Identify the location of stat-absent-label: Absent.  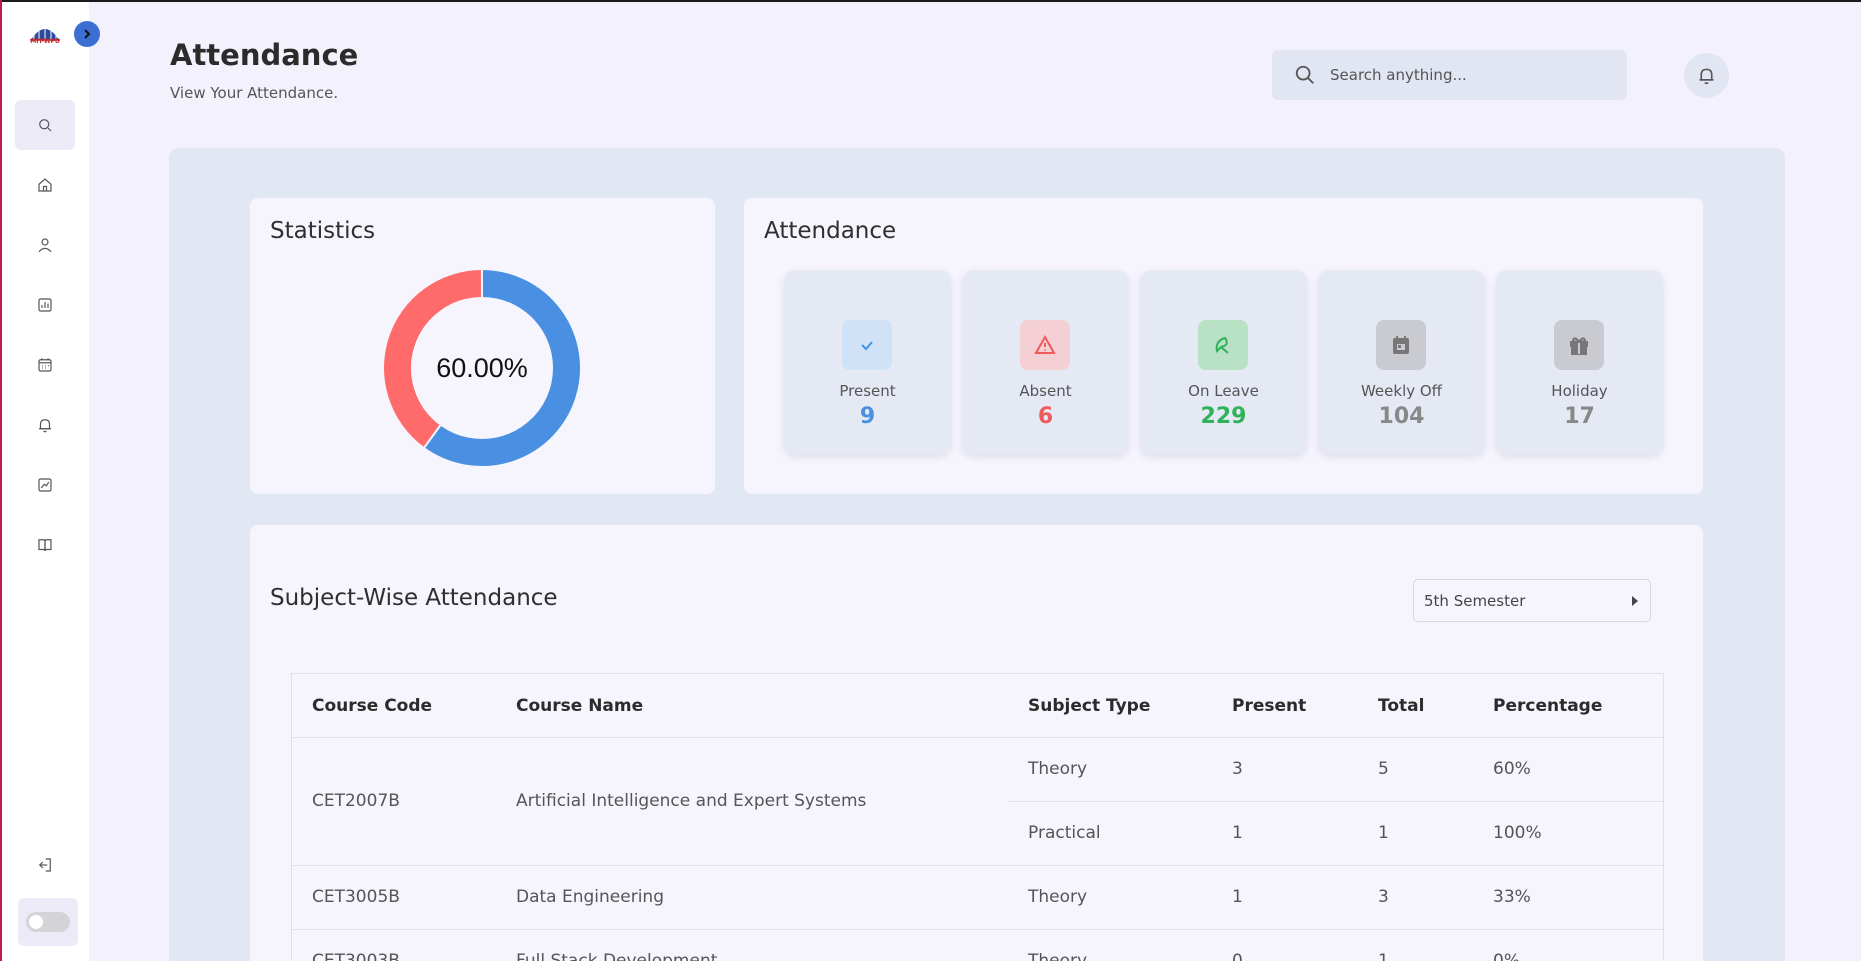
(1045, 391).